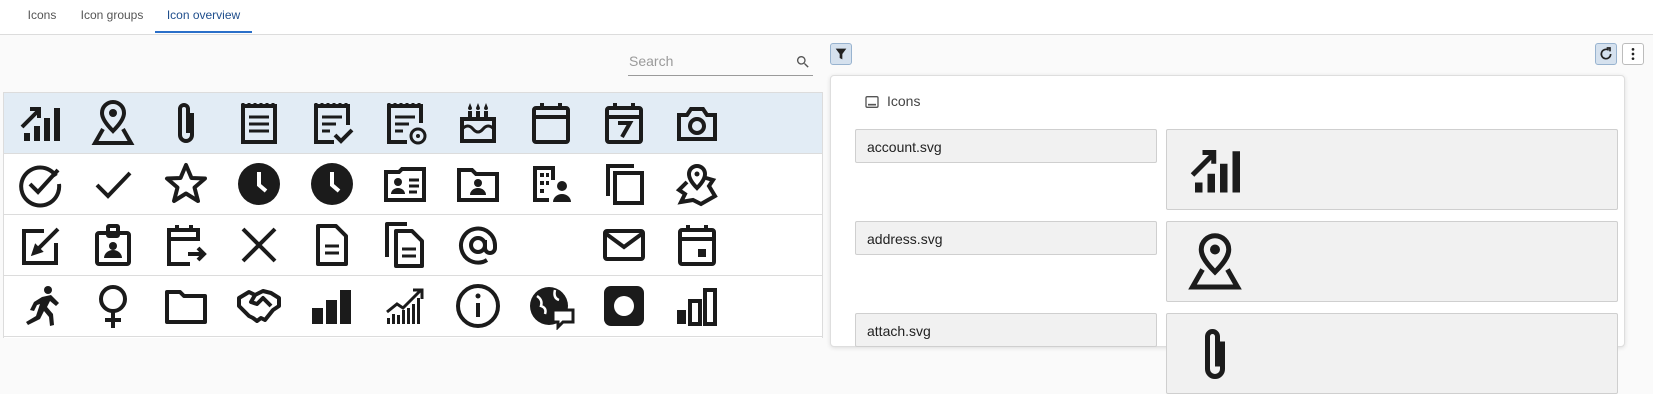 Image resolution: width=1653 pixels, height=394 pixels. I want to click on filter-button, so click(841, 54).